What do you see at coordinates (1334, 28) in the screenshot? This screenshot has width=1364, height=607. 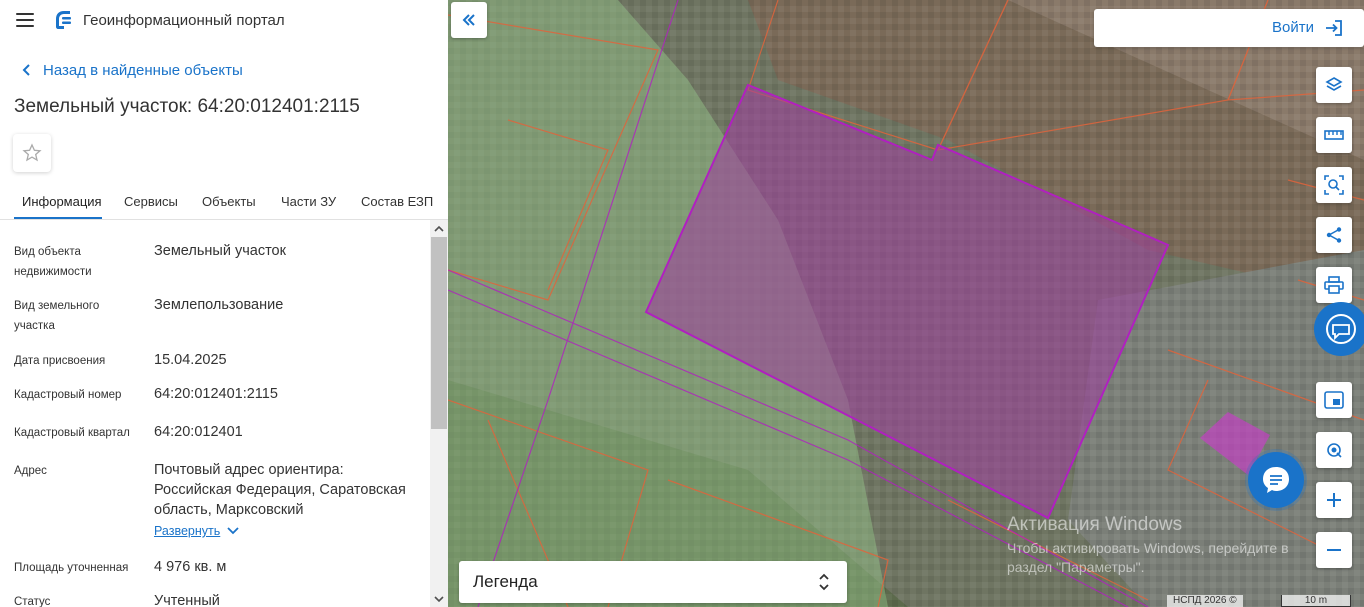 I see `login-icon` at bounding box center [1334, 28].